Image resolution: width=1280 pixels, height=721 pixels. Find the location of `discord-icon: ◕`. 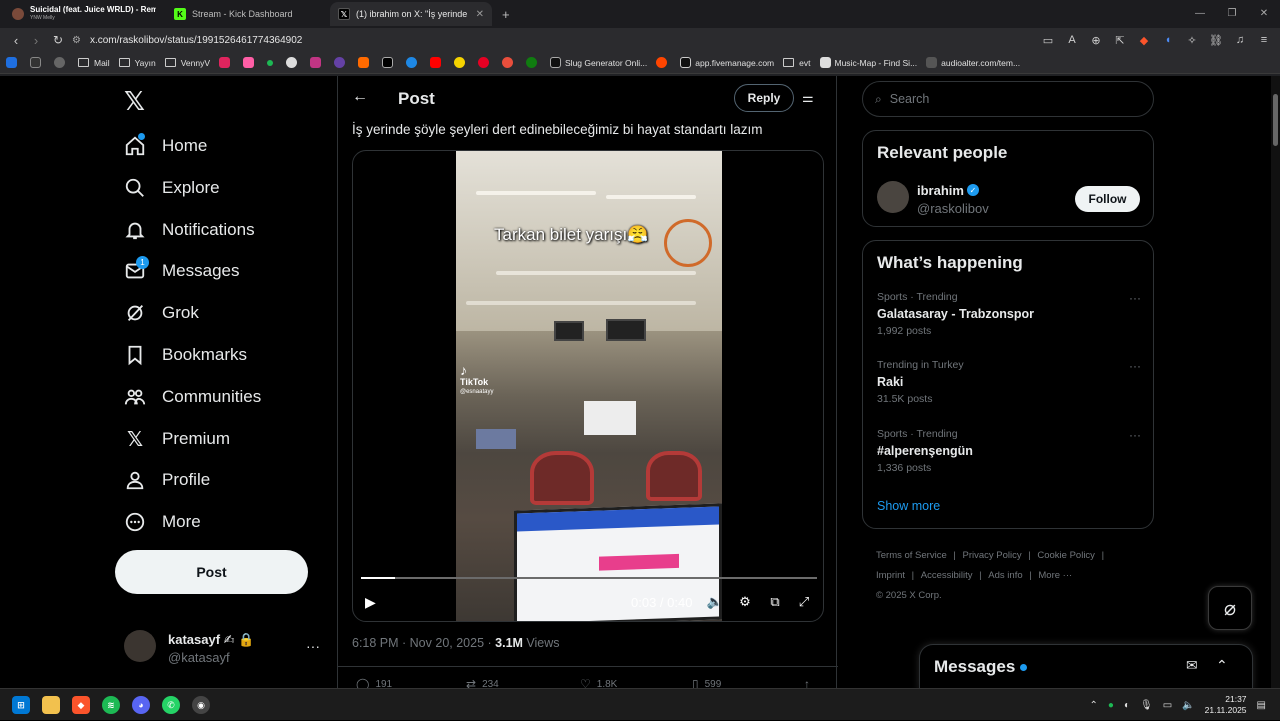

discord-icon: ◕ is located at coordinates (141, 705).